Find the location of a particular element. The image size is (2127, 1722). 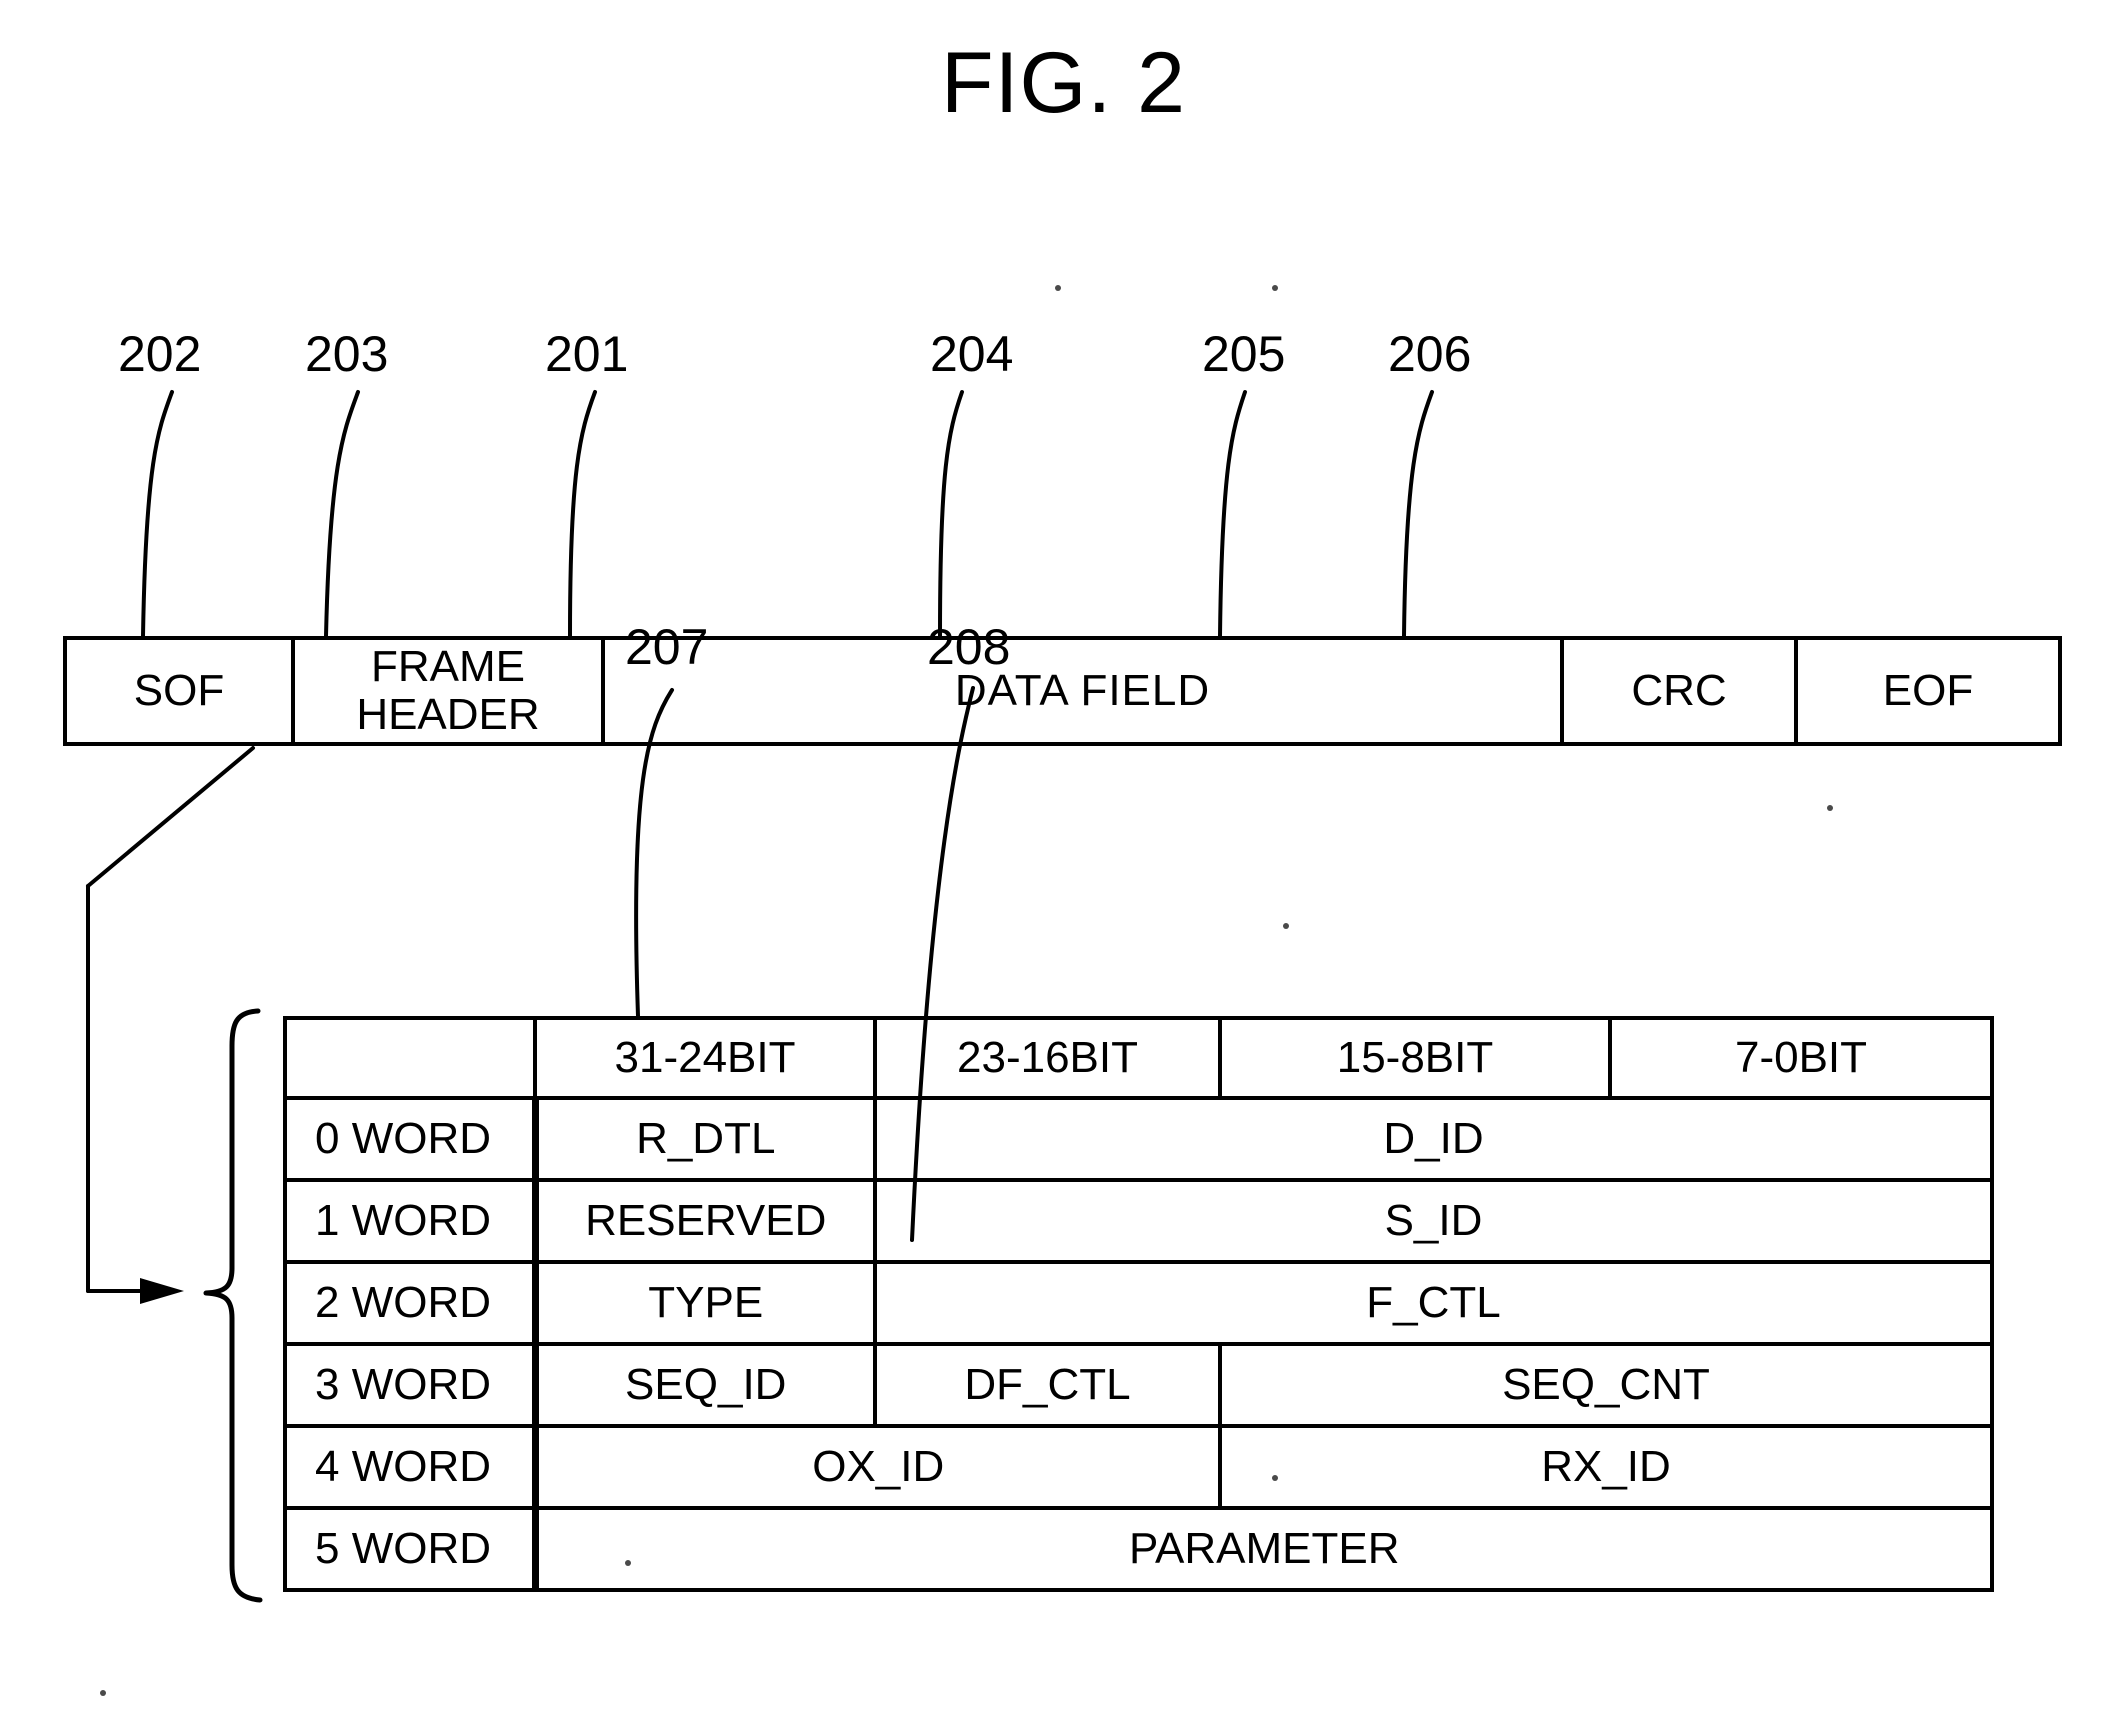

table-row: 4 WORD OX_ID RX_ID is located at coordinates (1138, 1467).